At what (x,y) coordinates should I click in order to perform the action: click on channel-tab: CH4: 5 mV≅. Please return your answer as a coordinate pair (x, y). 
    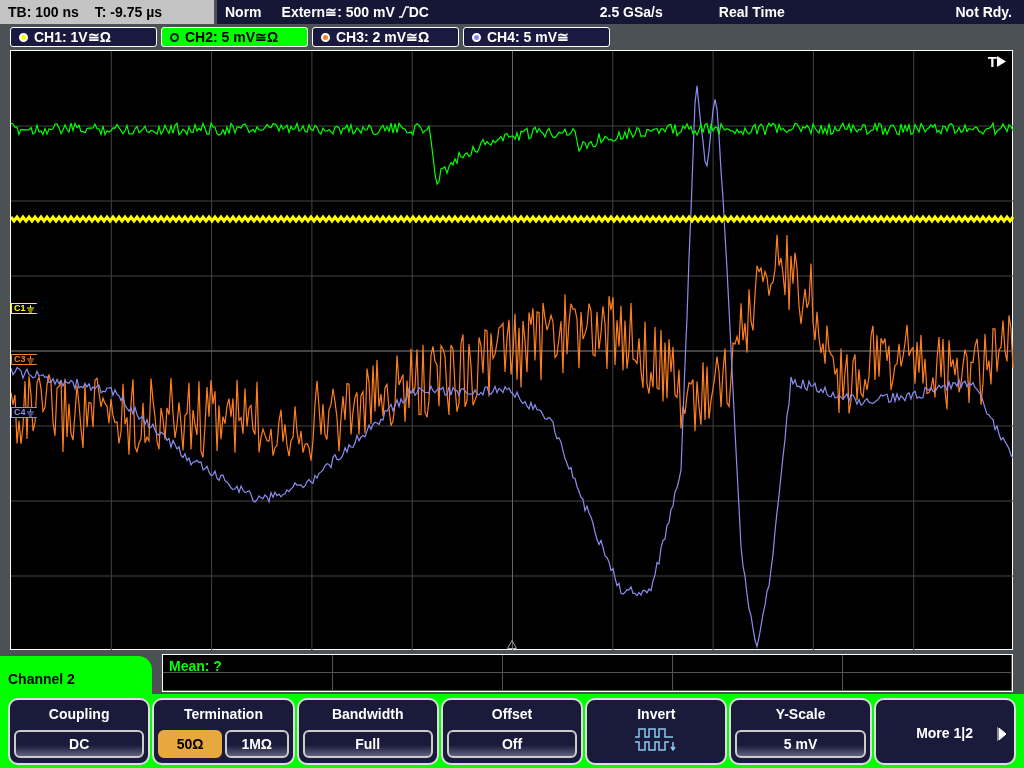
    Looking at the image, I should click on (536, 37).